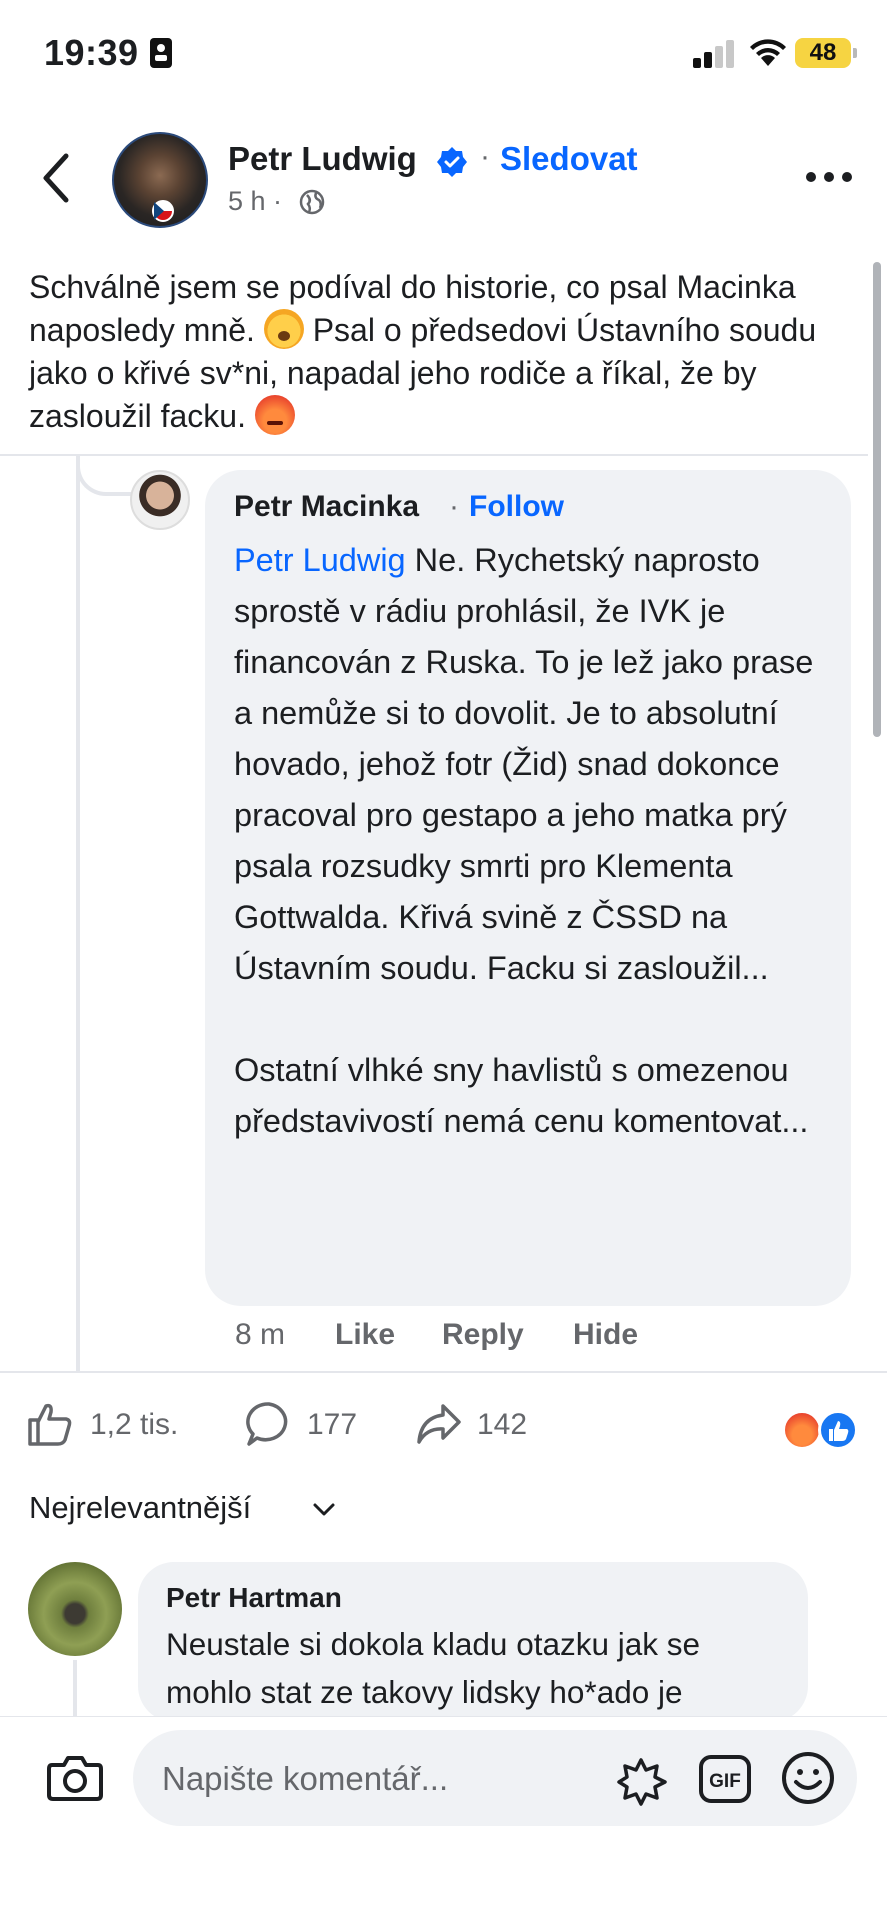 The width and height of the screenshot is (887, 1920). What do you see at coordinates (320, 560) in the screenshot?
I see `comment-mention-link: Petr Ludwig` at bounding box center [320, 560].